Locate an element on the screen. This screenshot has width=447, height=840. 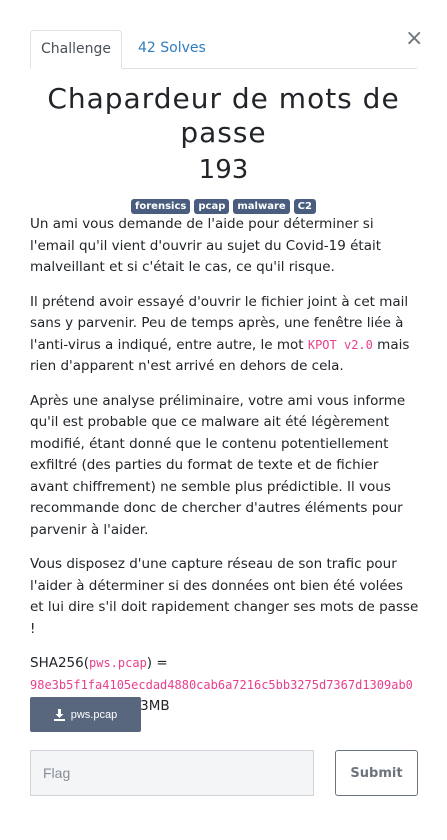
tag-list: forensics pcap malware C2 is located at coordinates (223, 206).